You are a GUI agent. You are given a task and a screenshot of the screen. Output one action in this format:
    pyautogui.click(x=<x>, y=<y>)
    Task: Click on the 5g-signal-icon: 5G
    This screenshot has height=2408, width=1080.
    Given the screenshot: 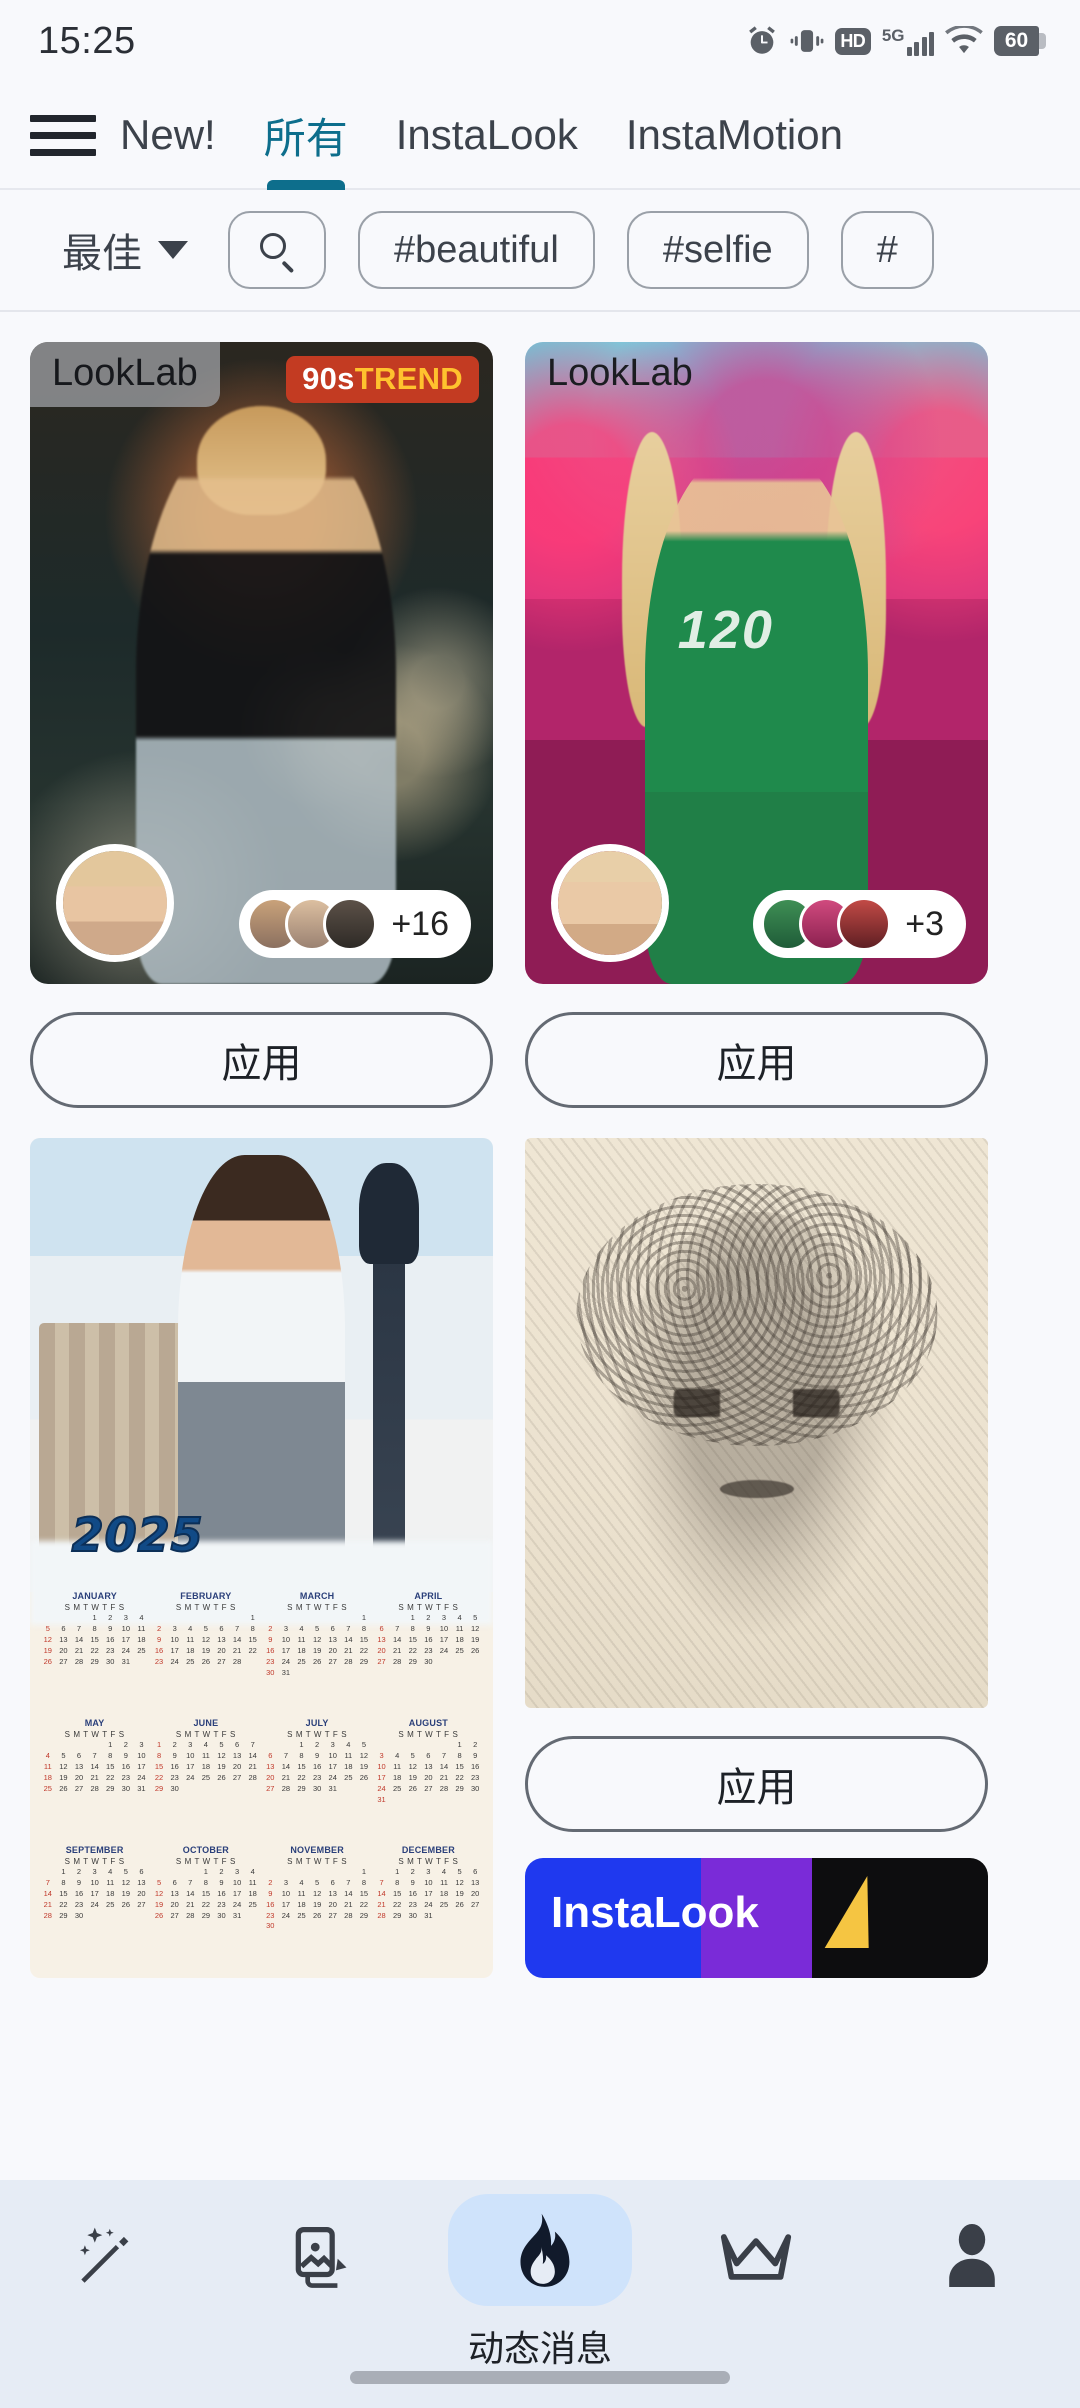 What is the action you would take?
    pyautogui.click(x=908, y=41)
    